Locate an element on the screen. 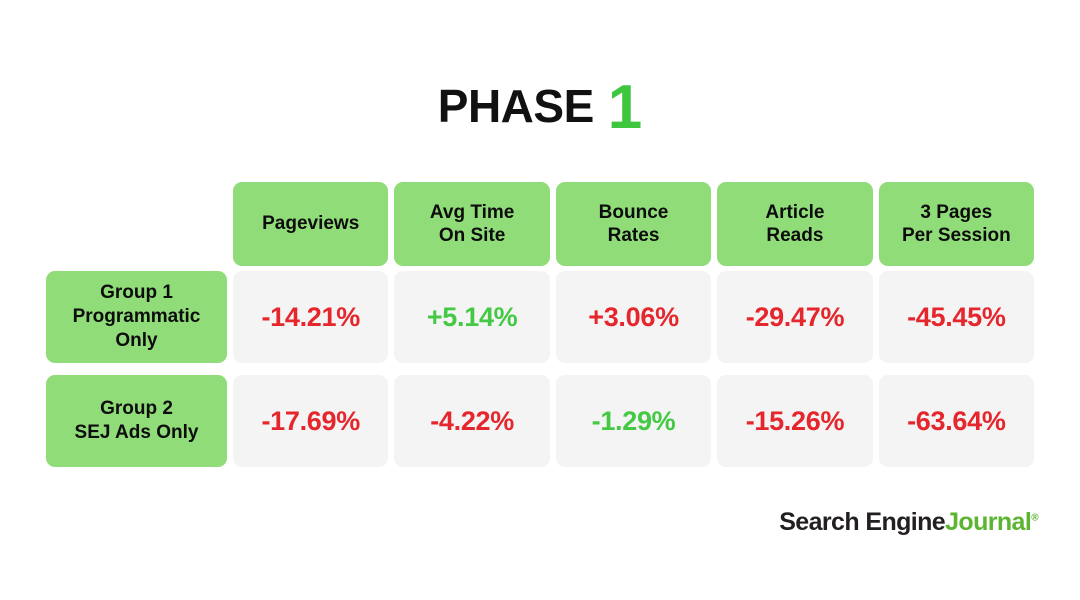  page-title-number: 1 is located at coordinates (625, 107).